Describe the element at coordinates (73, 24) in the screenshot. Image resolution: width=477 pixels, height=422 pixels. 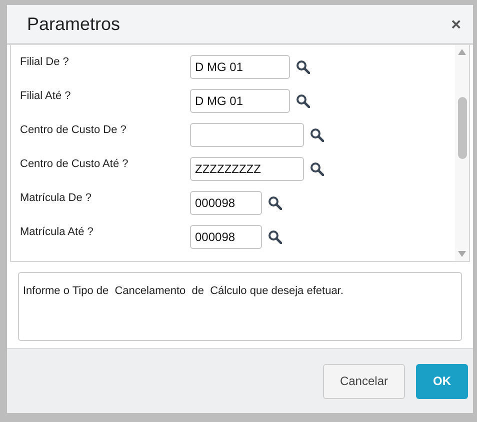
I see `window-title: Parametros` at that location.